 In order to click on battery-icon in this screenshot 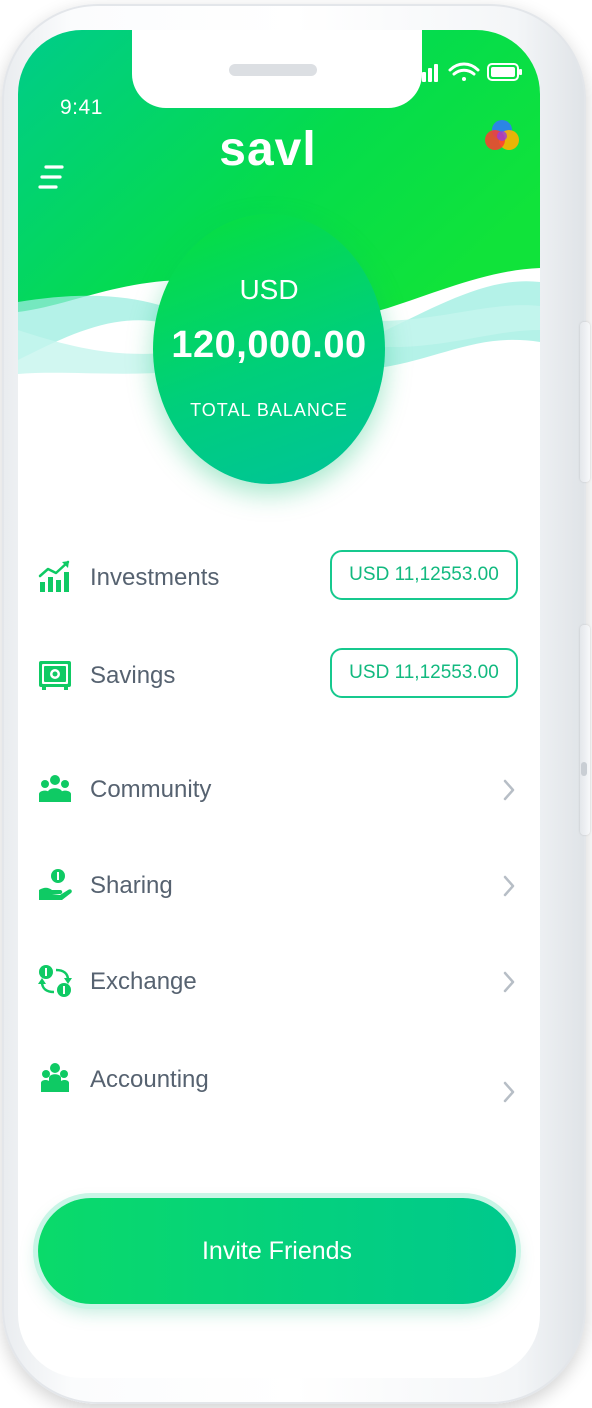, I will do `click(504, 72)`.